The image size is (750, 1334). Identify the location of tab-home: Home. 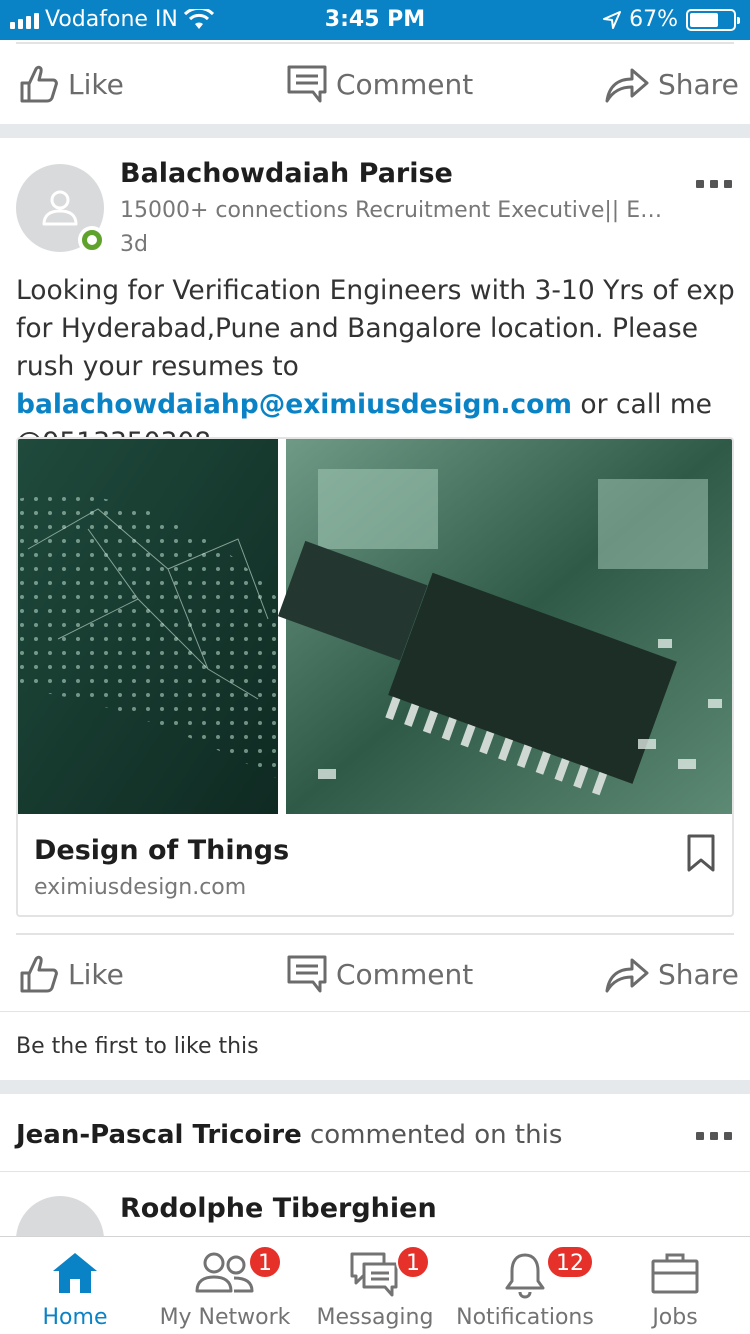
(75, 1285).